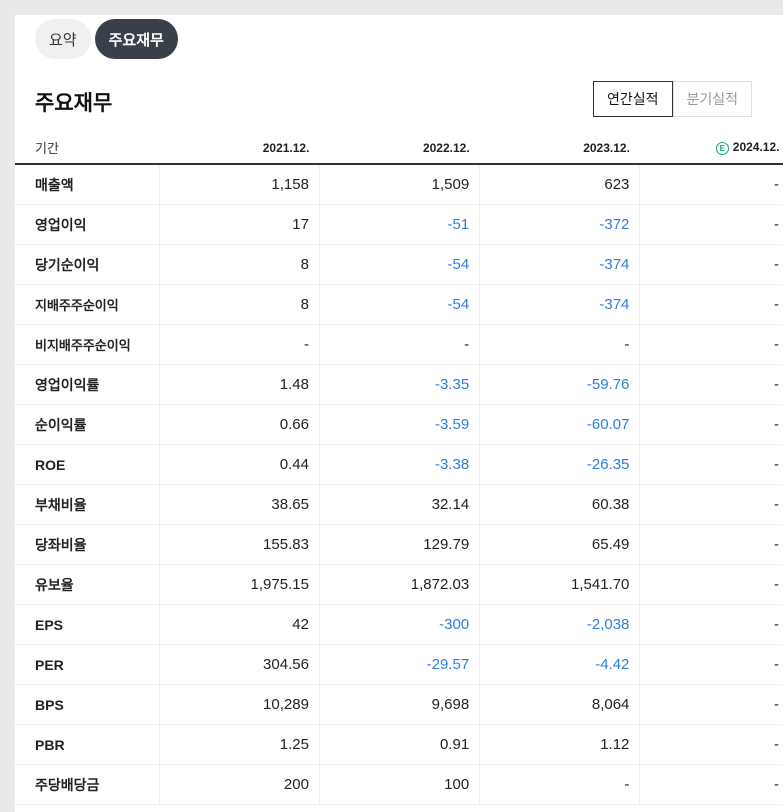 The image size is (783, 812). I want to click on table-cell: 129.79, so click(400, 544).